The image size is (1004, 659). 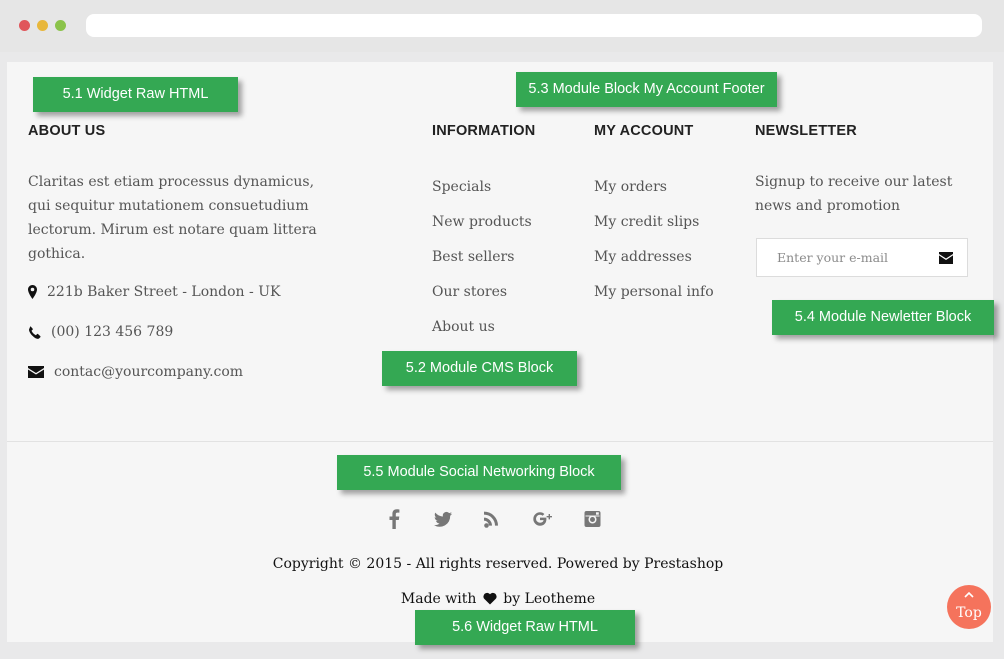 I want to click on back-to-top-label: Top, so click(x=969, y=613).